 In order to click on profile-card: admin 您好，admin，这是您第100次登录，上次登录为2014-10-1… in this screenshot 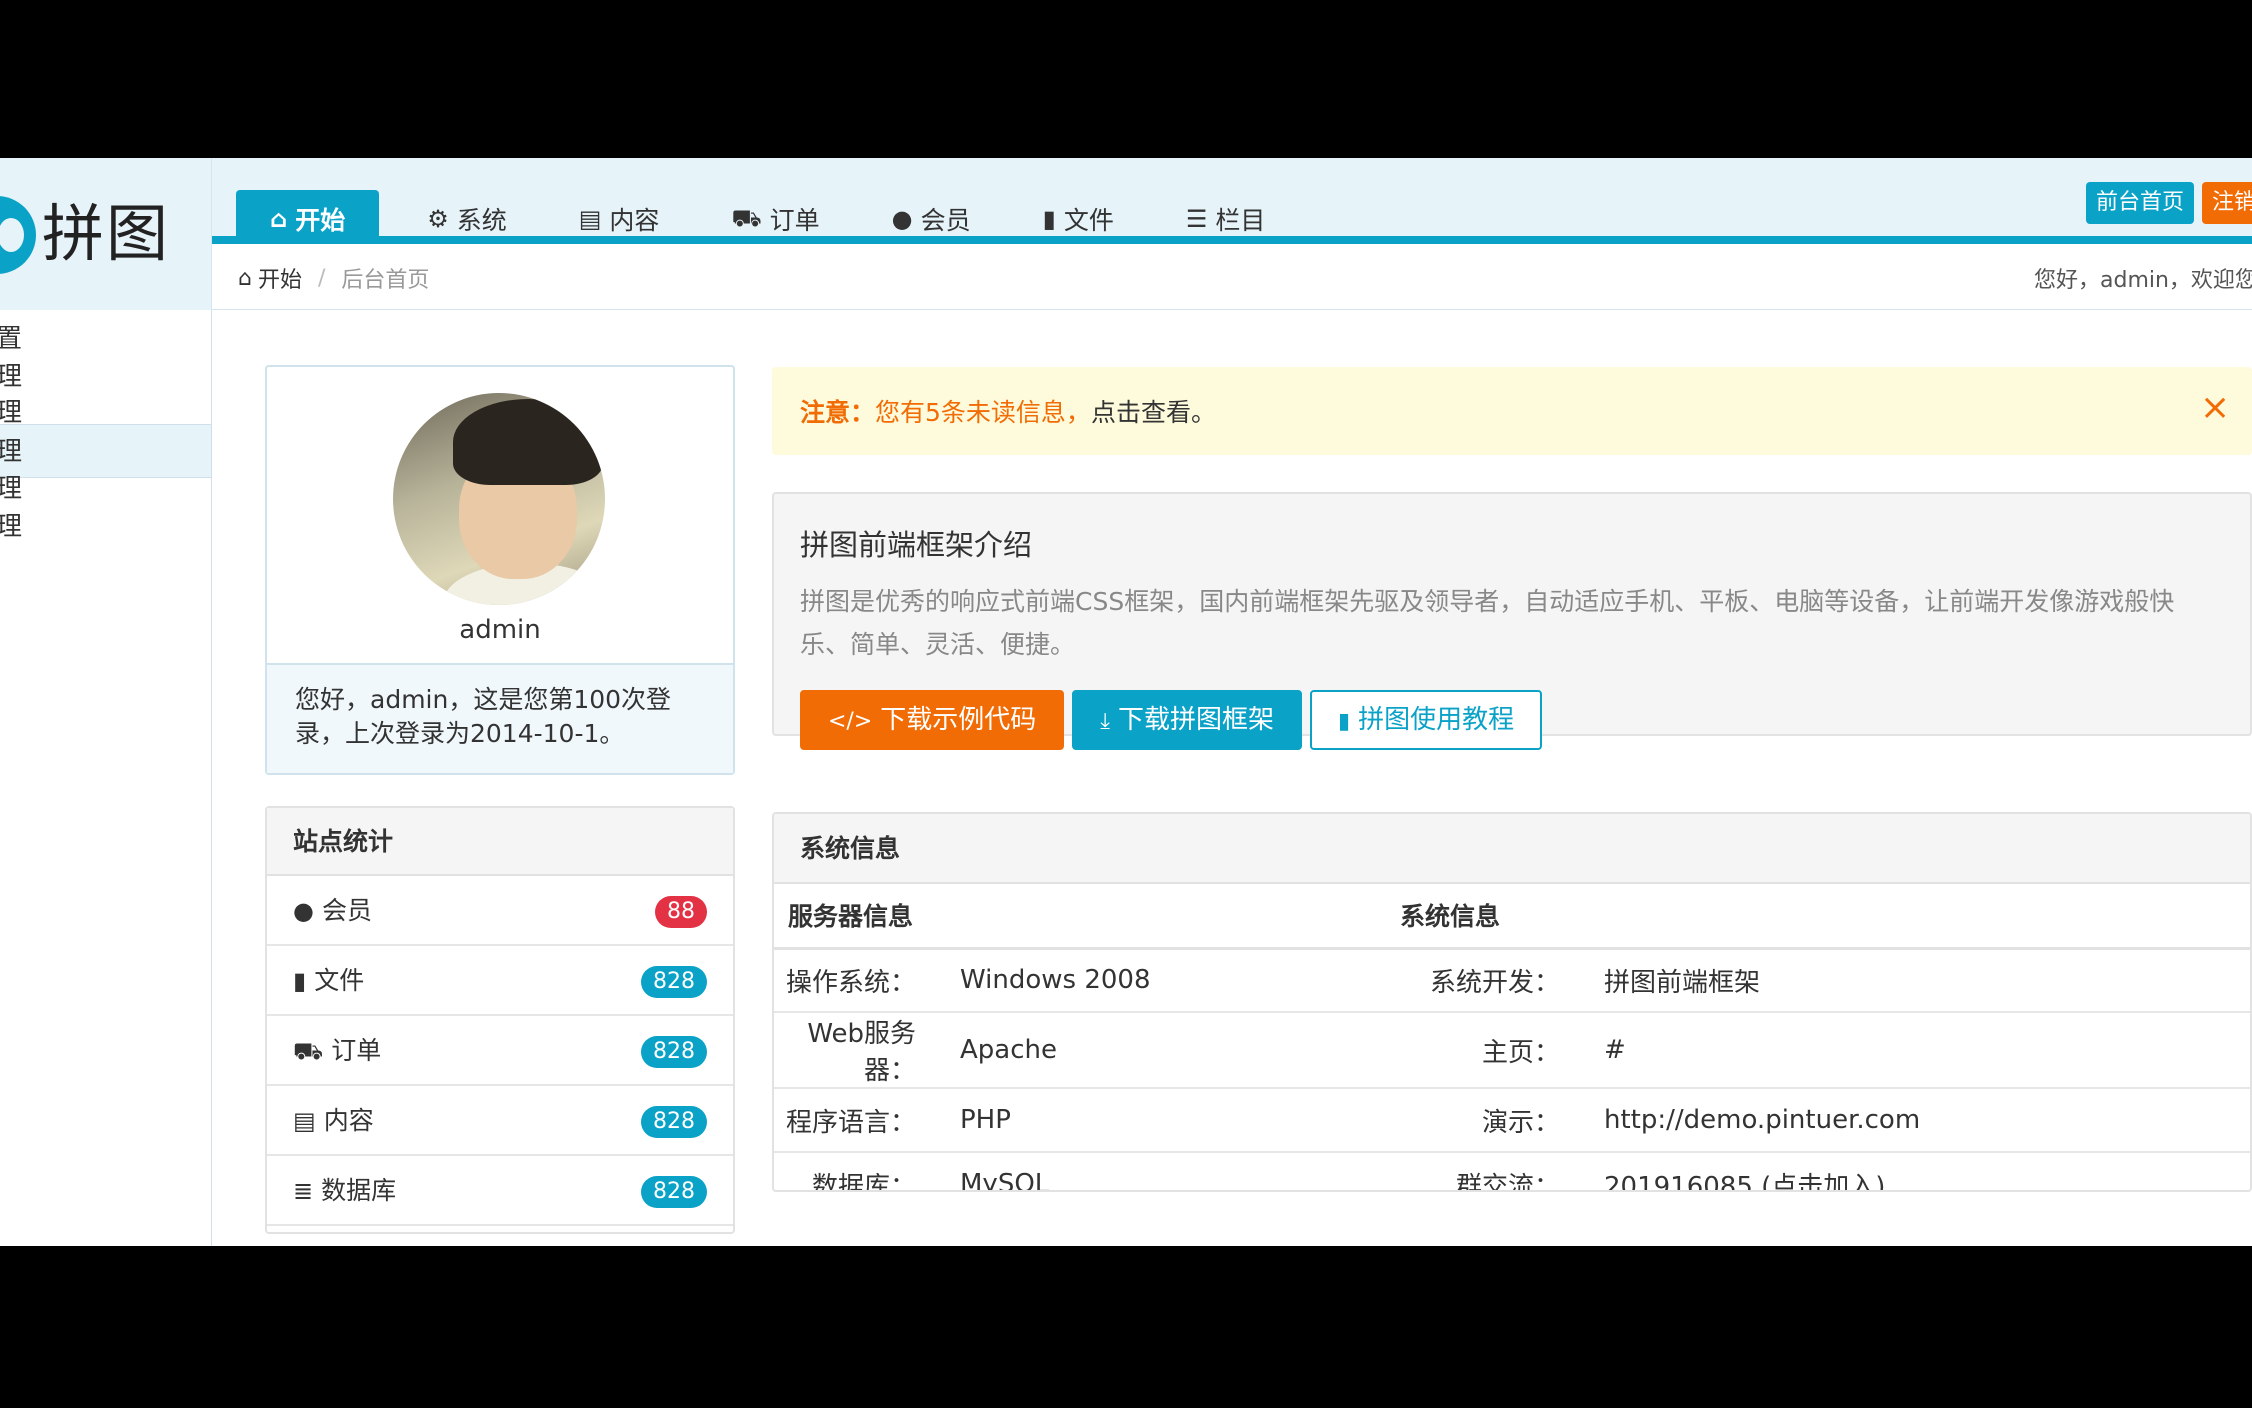, I will do `click(500, 570)`.